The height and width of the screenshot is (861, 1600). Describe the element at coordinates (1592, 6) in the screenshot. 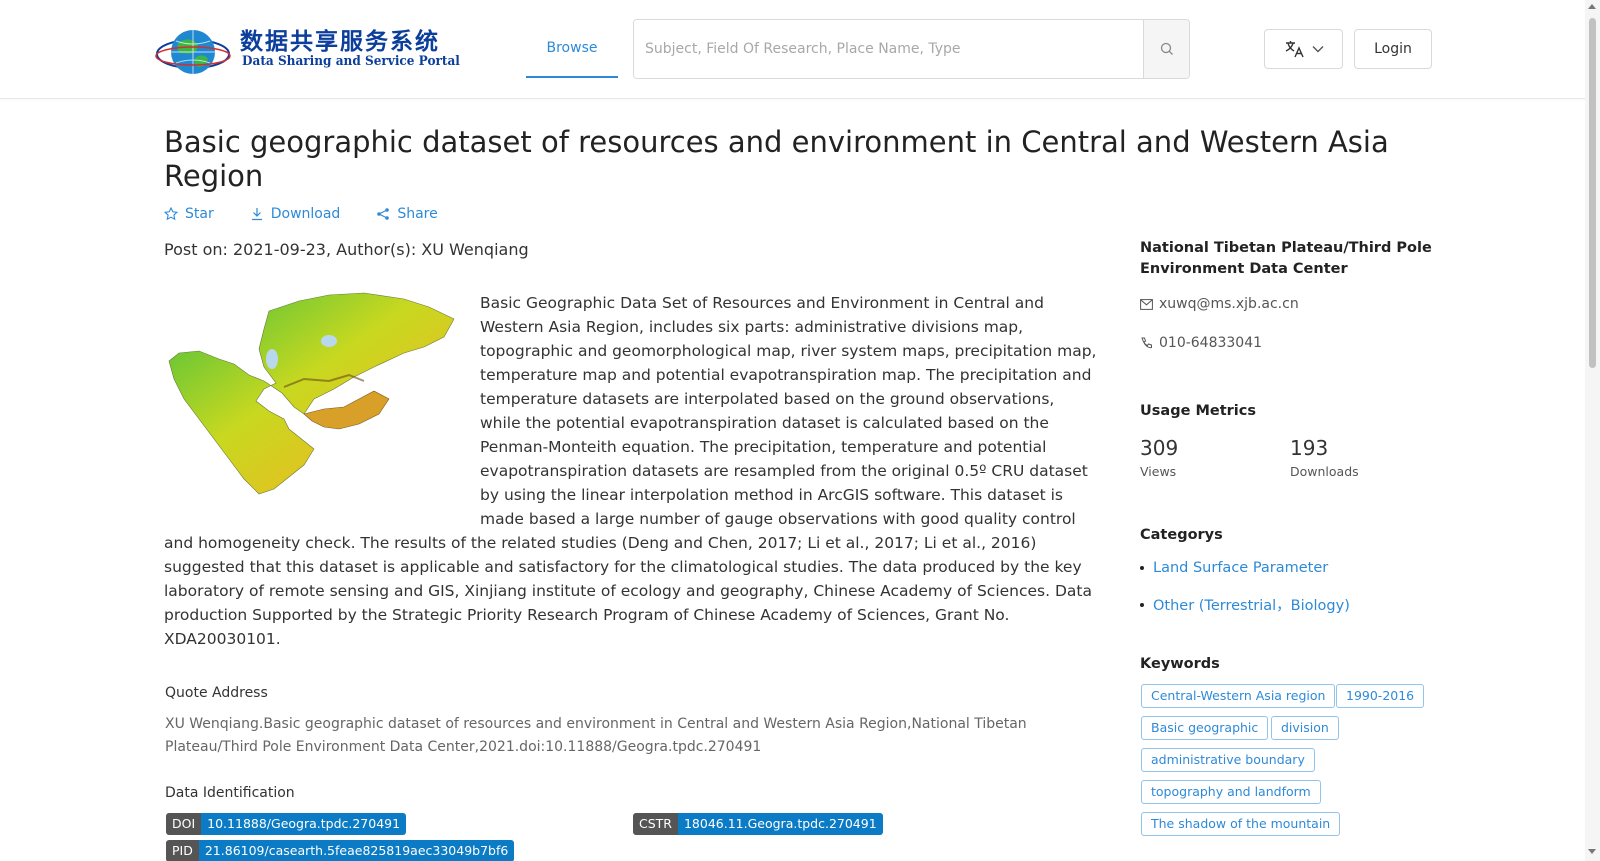

I see `scroll-up-arrow-icon` at that location.